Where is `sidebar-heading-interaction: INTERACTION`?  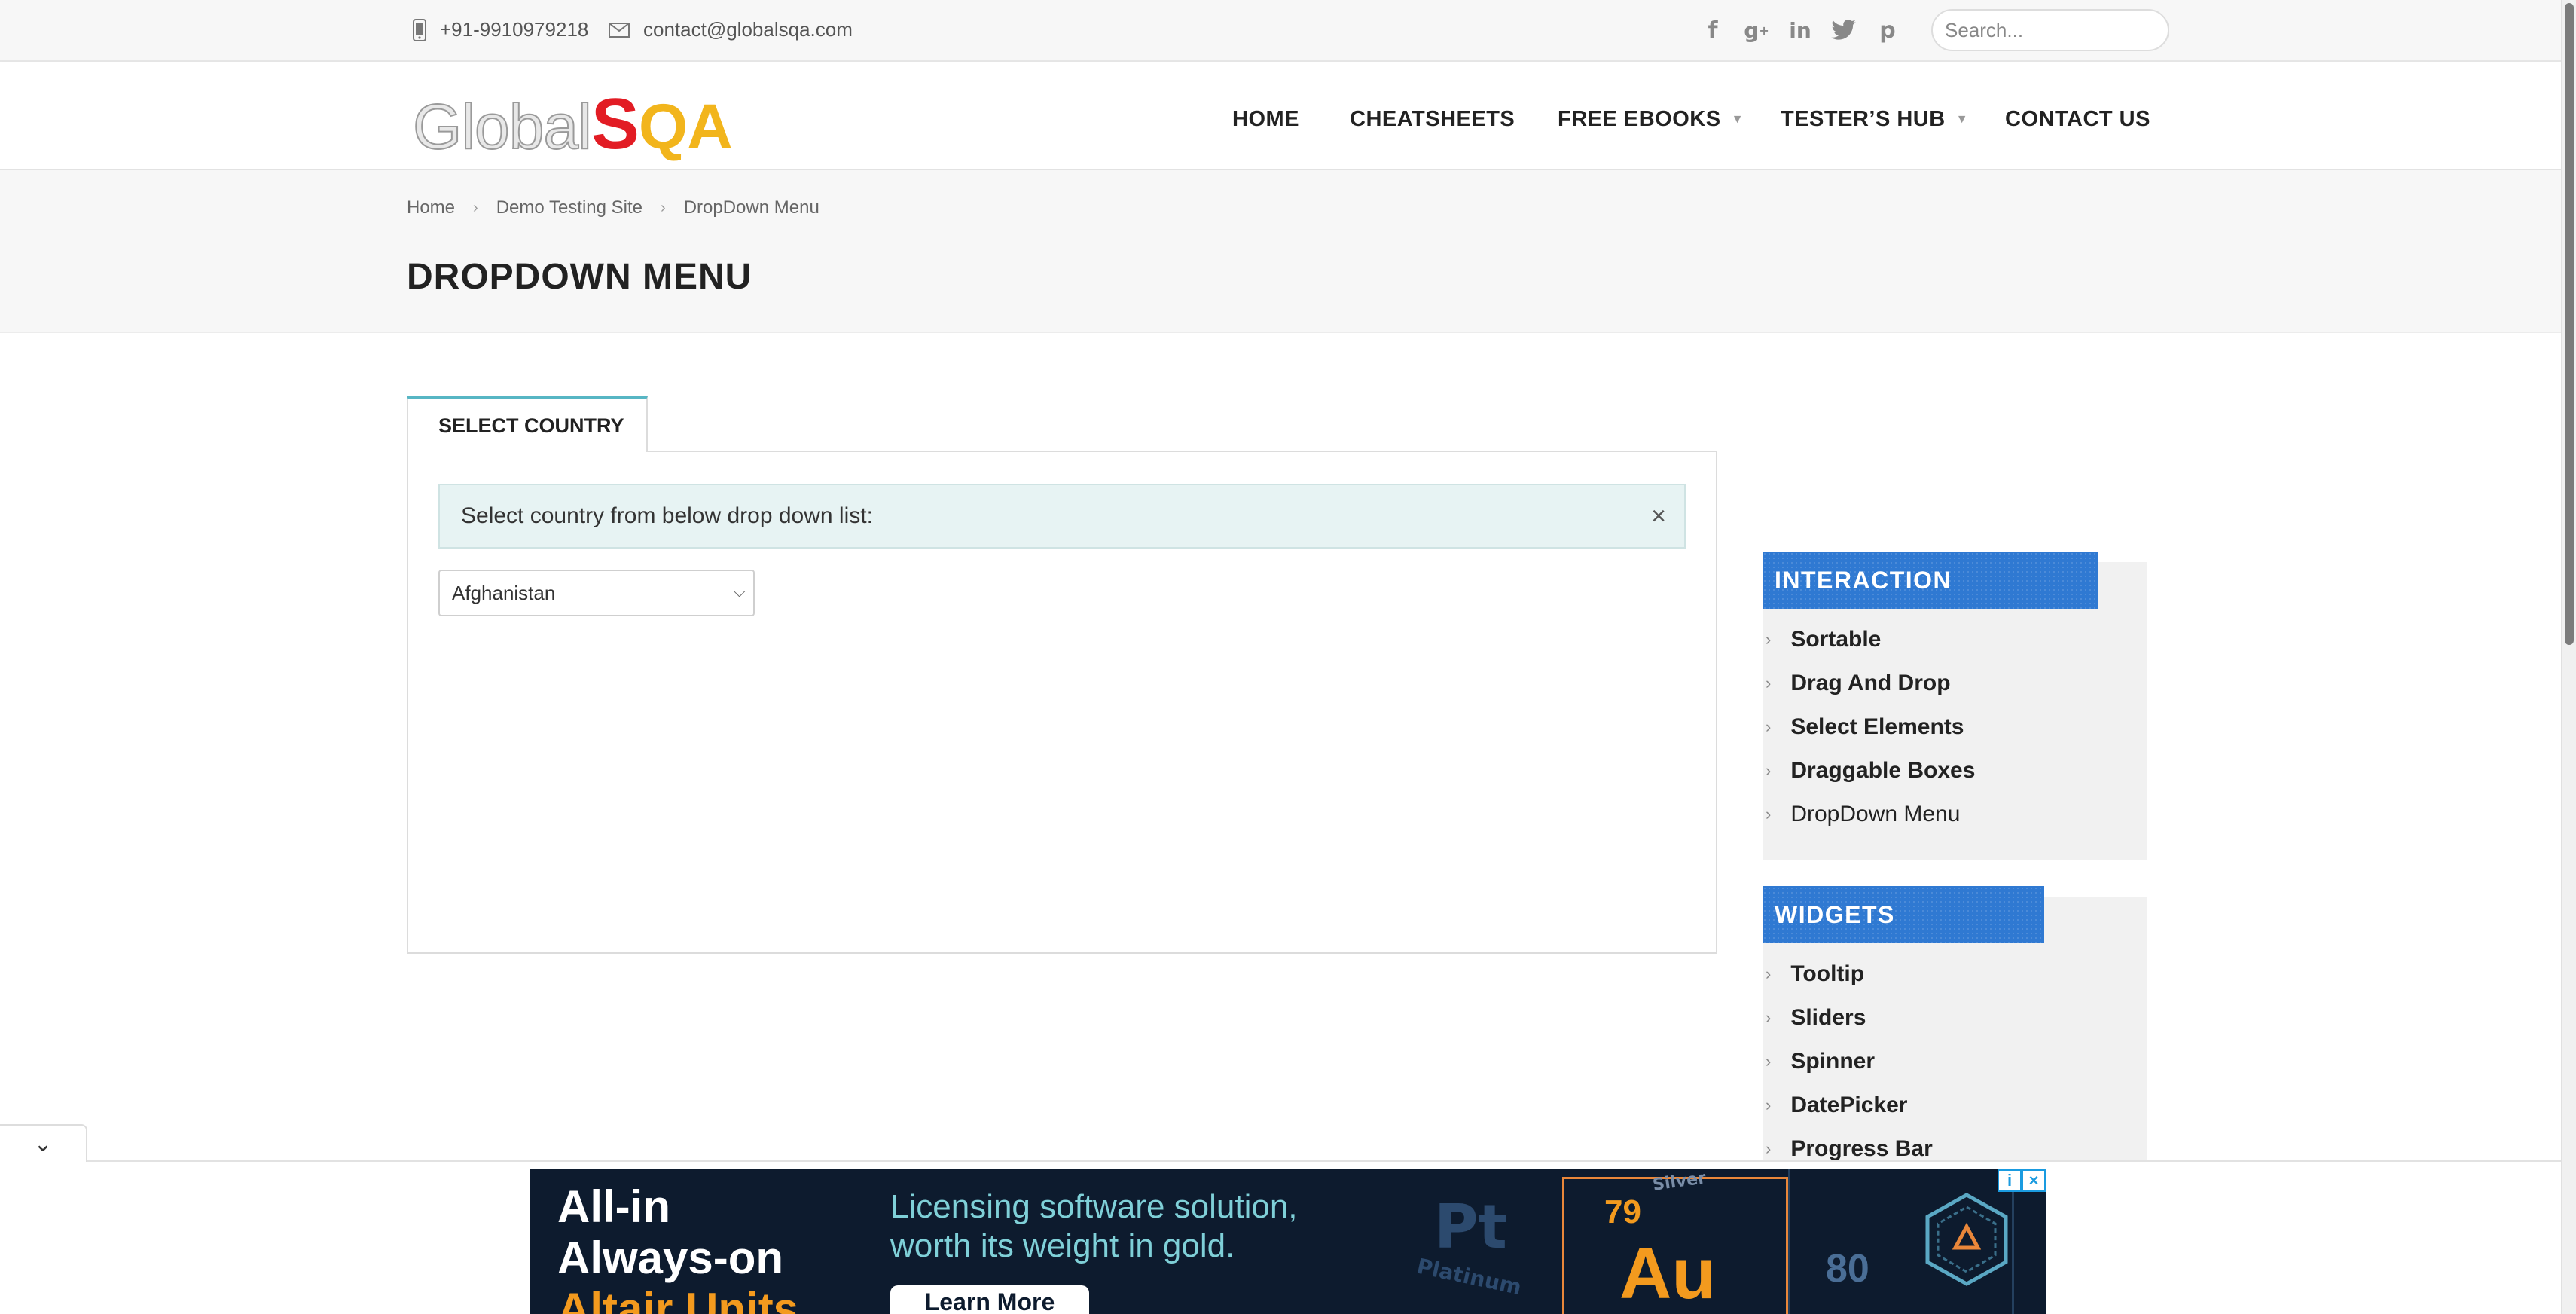
sidebar-heading-interaction: INTERACTION is located at coordinates (1931, 580).